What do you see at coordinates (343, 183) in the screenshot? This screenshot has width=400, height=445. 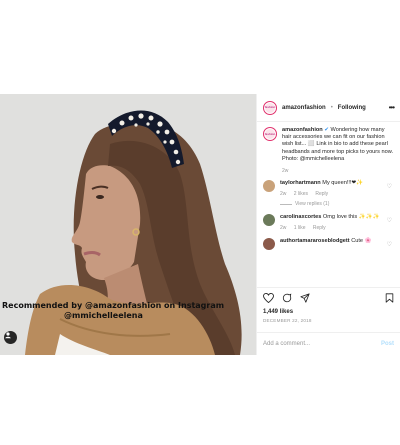 I see `comment-text: My queen!!!❤✨` at bounding box center [343, 183].